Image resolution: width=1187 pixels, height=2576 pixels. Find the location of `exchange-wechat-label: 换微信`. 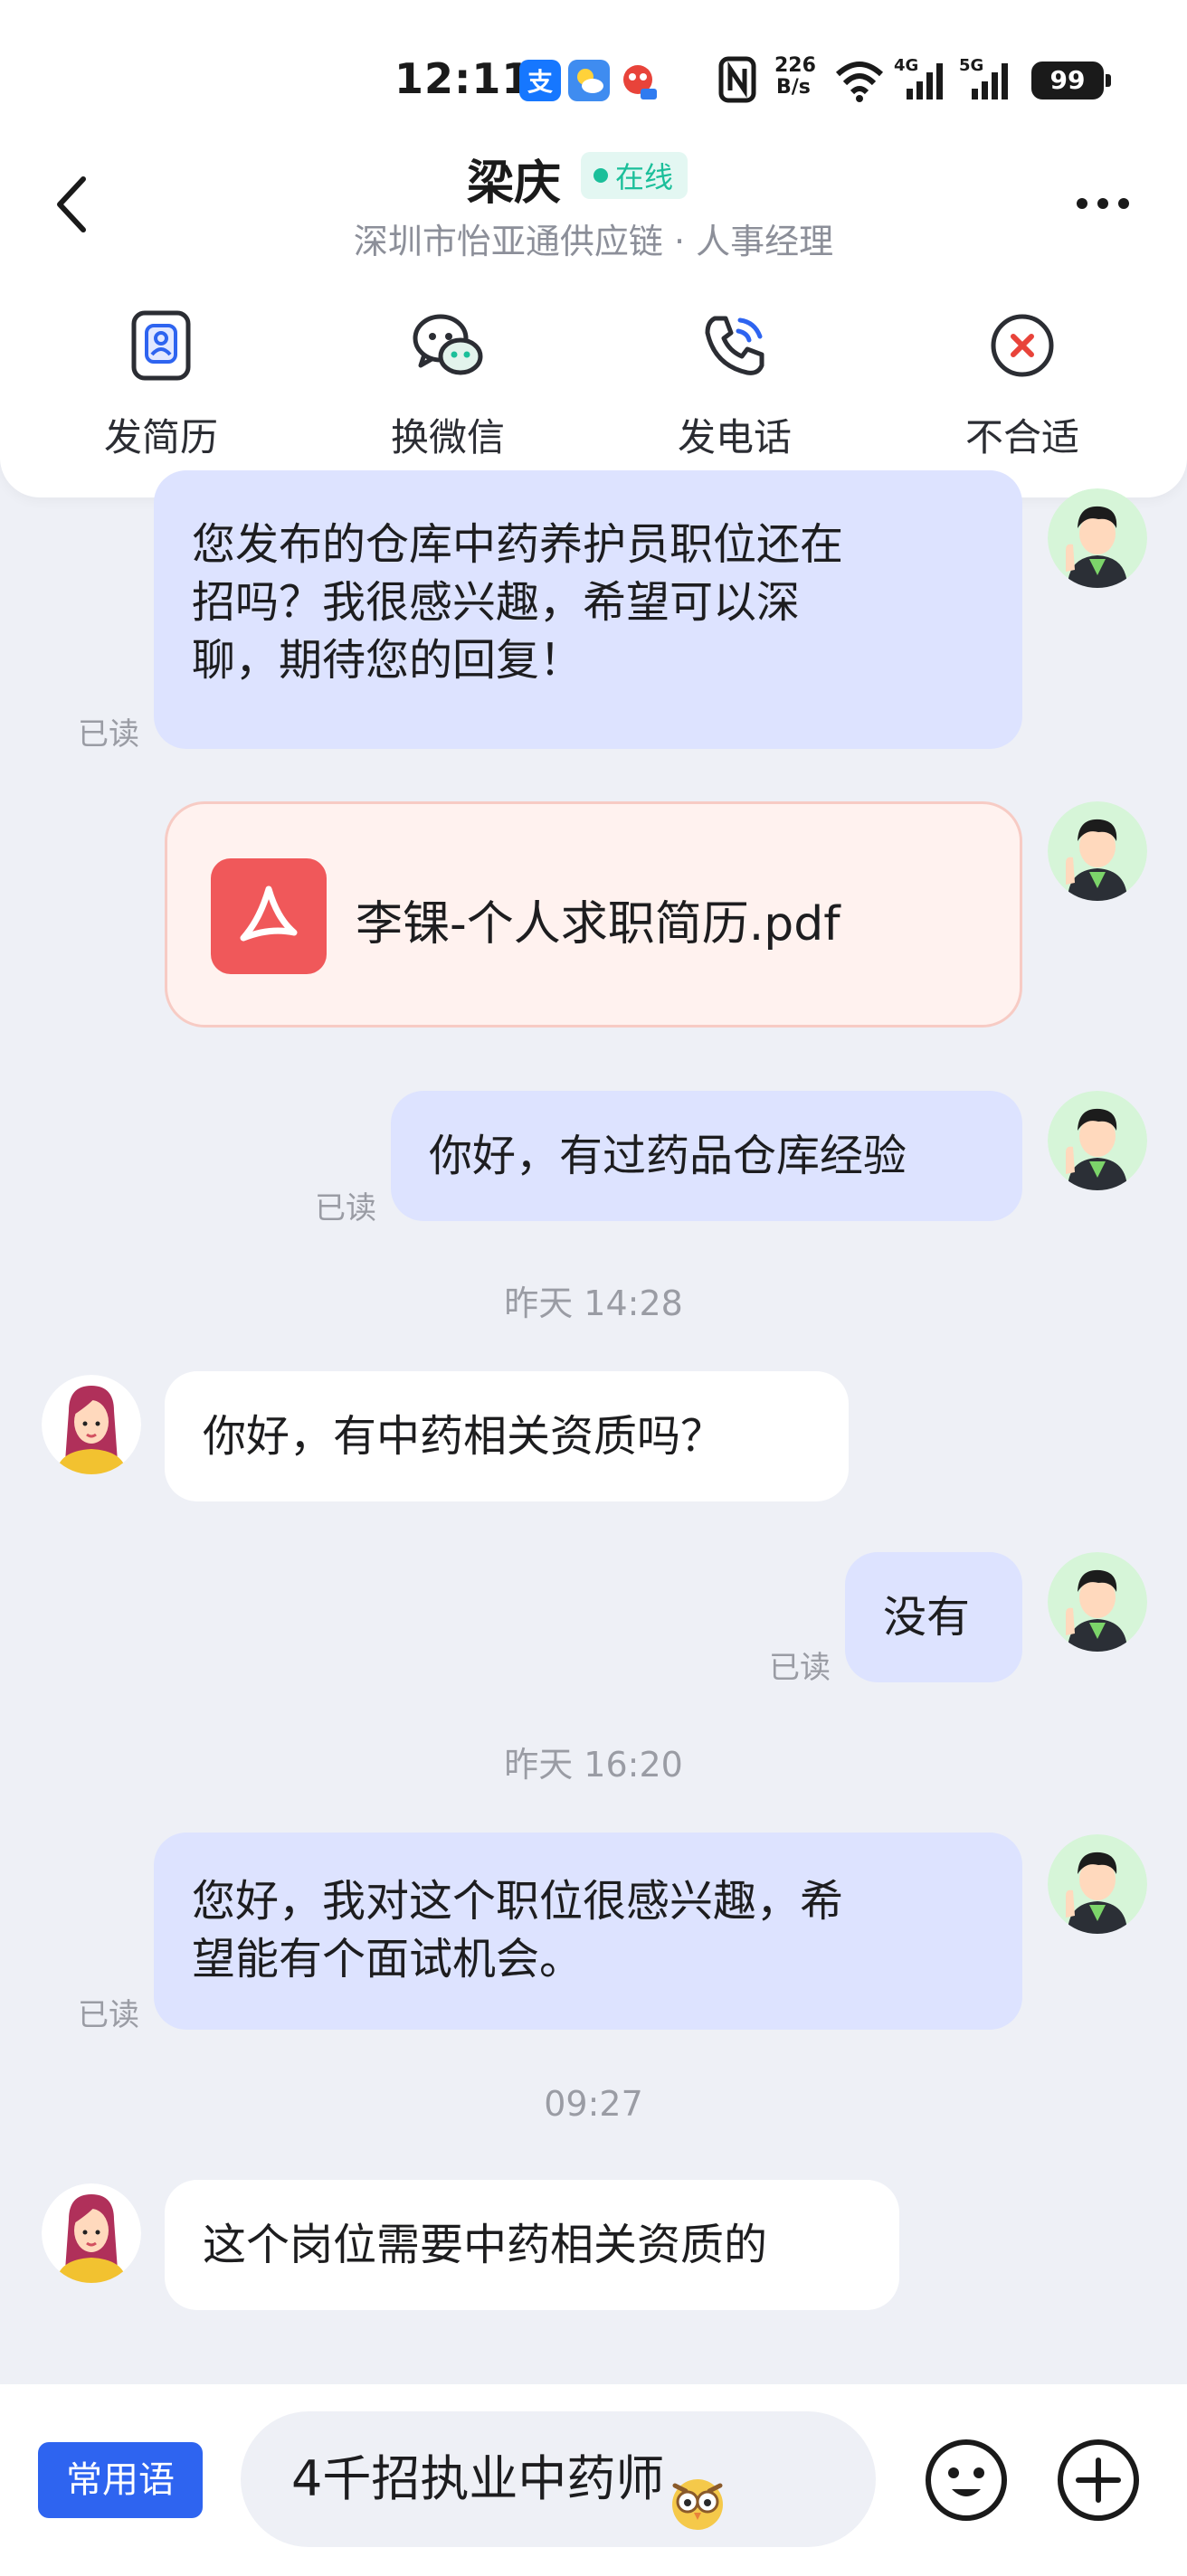

exchange-wechat-label: 换微信 is located at coordinates (447, 437).